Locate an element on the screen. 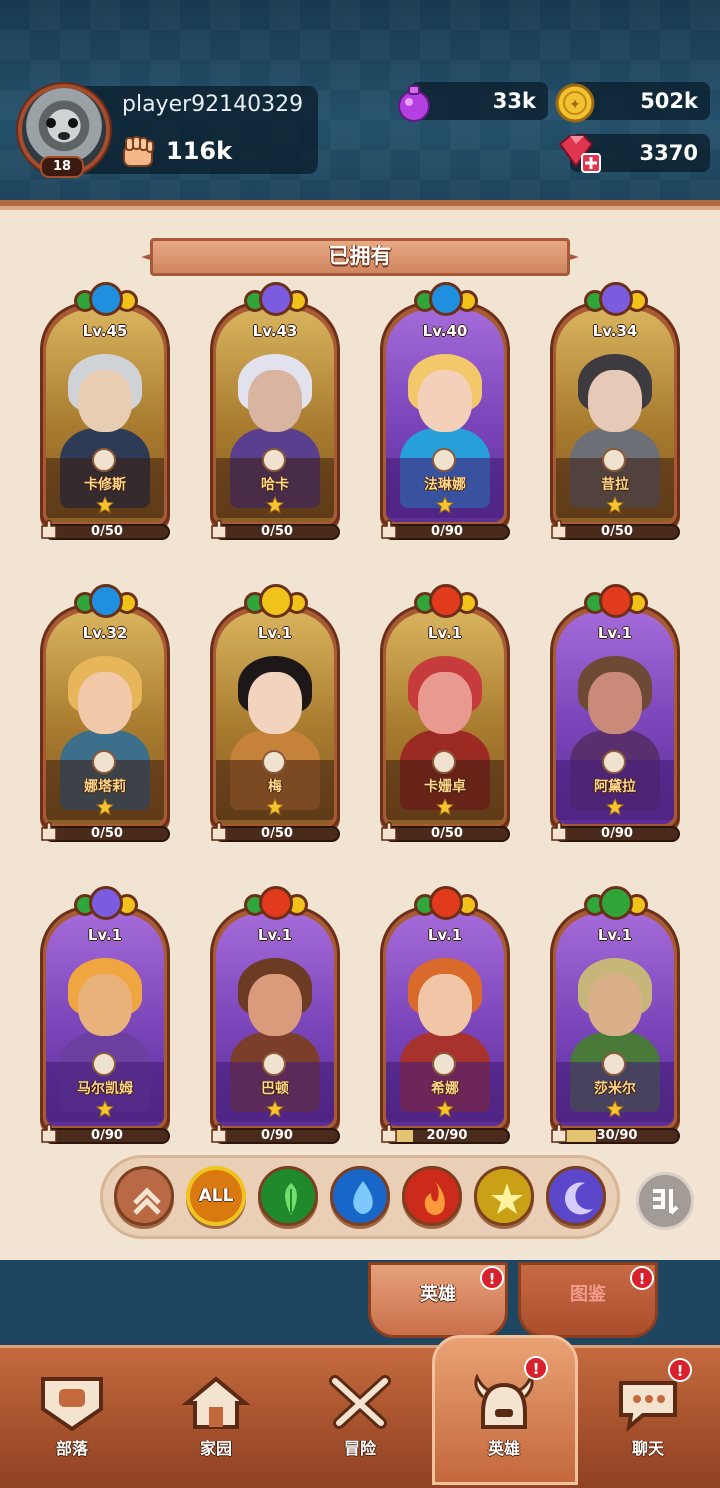 This screenshot has height=1488, width=720. light-element-icon is located at coordinates (276, 601).